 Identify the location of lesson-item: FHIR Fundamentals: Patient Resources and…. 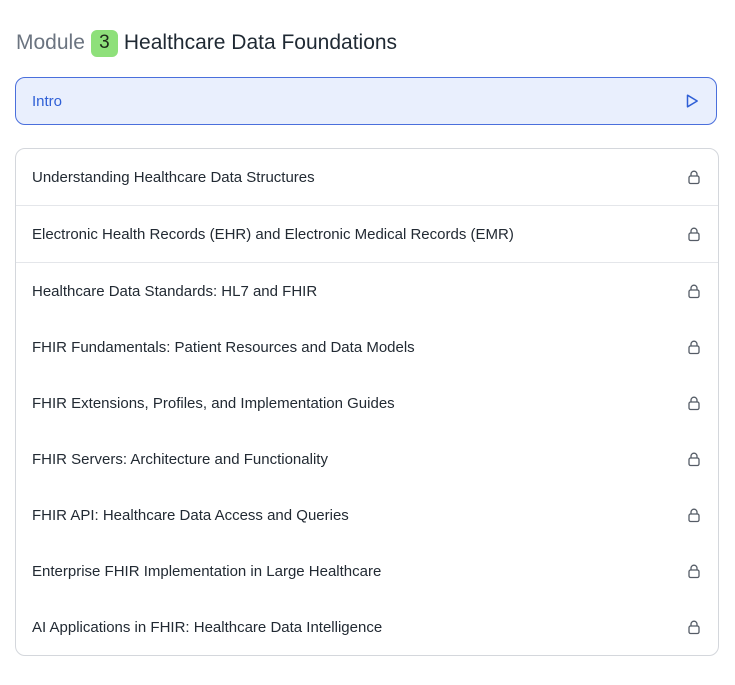
(367, 347).